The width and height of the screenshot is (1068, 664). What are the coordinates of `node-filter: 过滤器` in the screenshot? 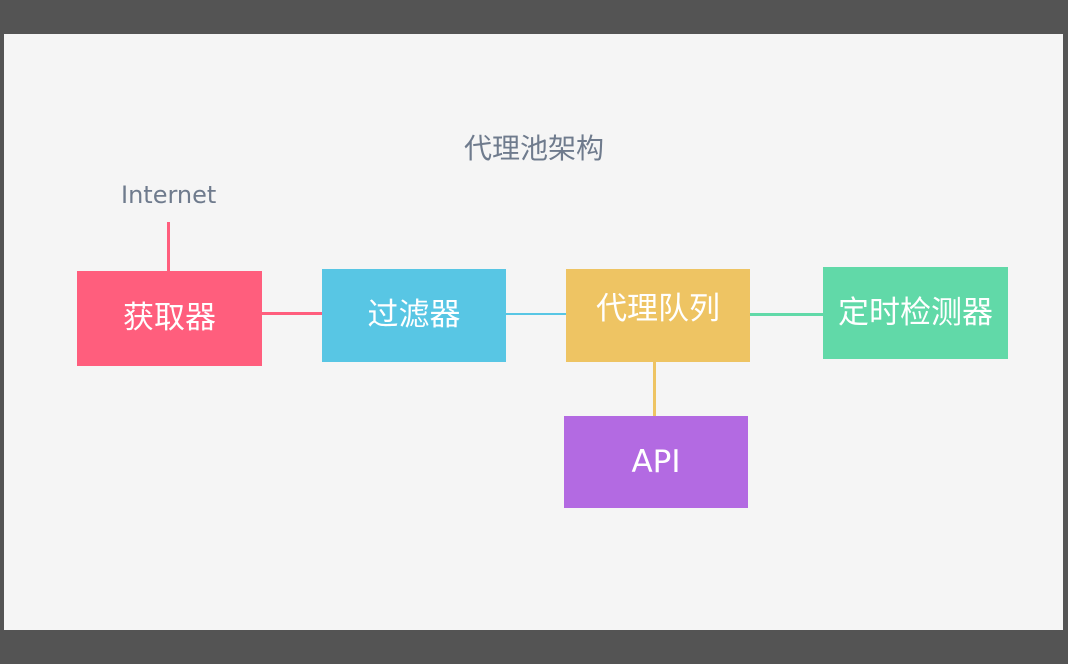 It's located at (414, 315).